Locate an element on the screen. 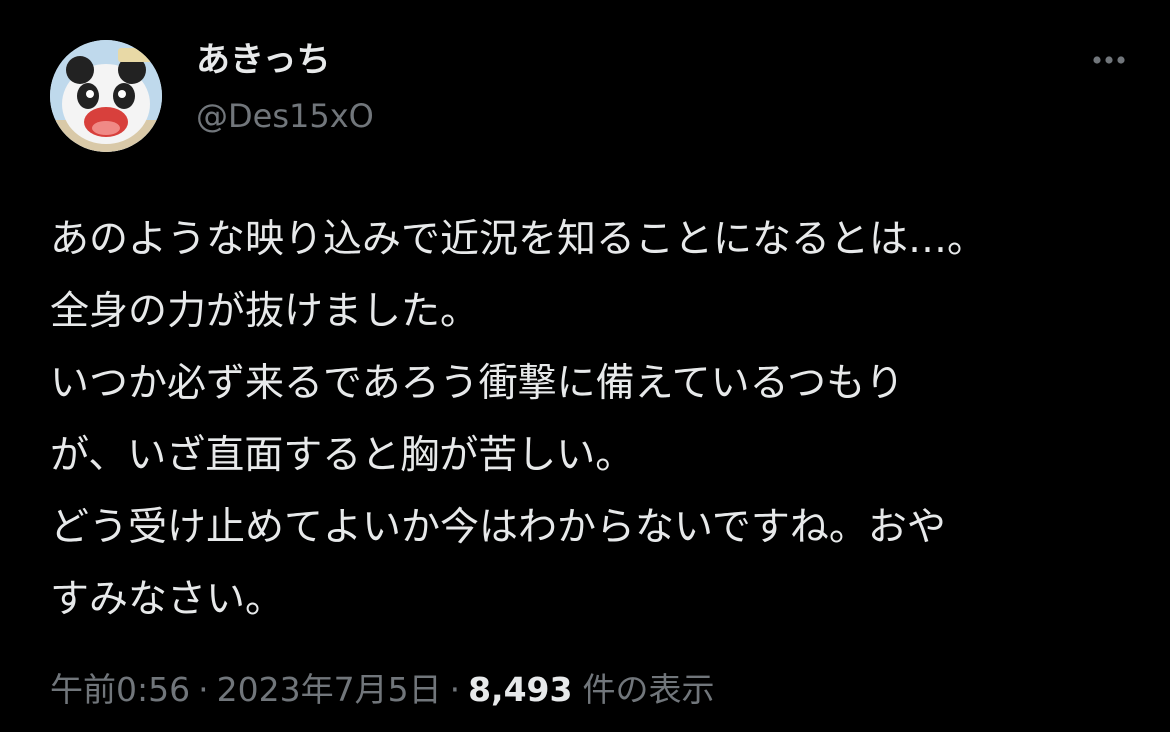  tweet-metadata: 午前0:56 · 2023年7月5日 · 8,493 件の表示 is located at coordinates (382, 690).